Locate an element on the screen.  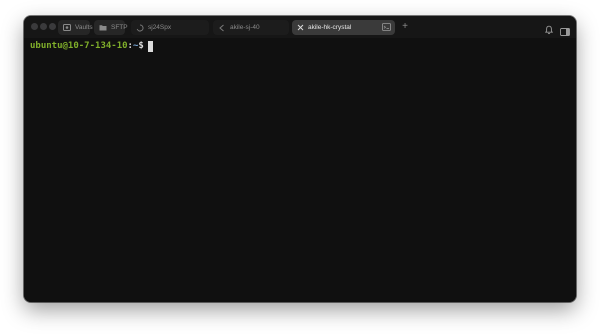
tab-session-label: akile-hk-crystal is located at coordinates (330, 27).